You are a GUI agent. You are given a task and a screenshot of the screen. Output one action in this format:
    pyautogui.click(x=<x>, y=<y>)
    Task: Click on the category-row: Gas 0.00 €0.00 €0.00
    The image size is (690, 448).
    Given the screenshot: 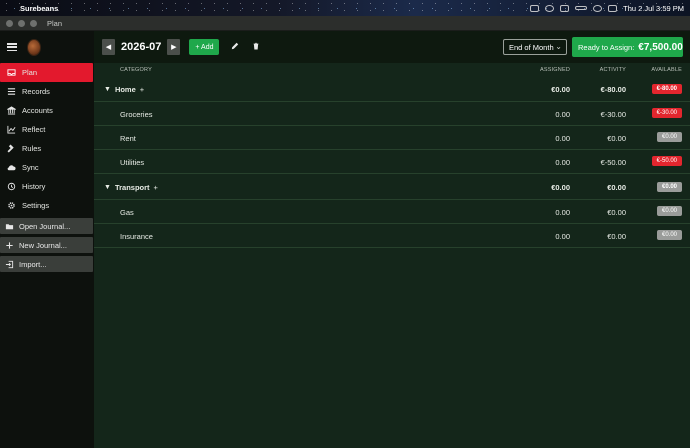 What is the action you would take?
    pyautogui.click(x=392, y=212)
    